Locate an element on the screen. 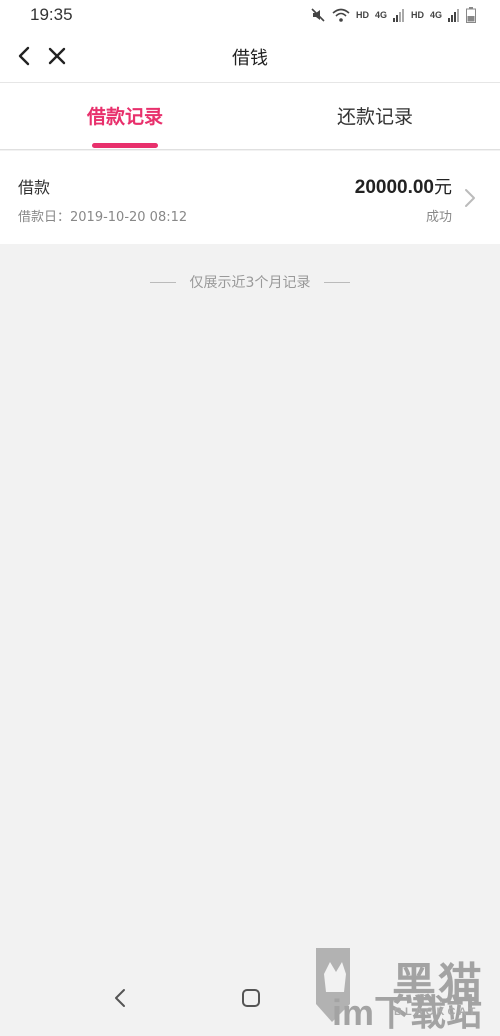 Image resolution: width=500 pixels, height=1036 pixels. page-title: 借钱 is located at coordinates (250, 58).